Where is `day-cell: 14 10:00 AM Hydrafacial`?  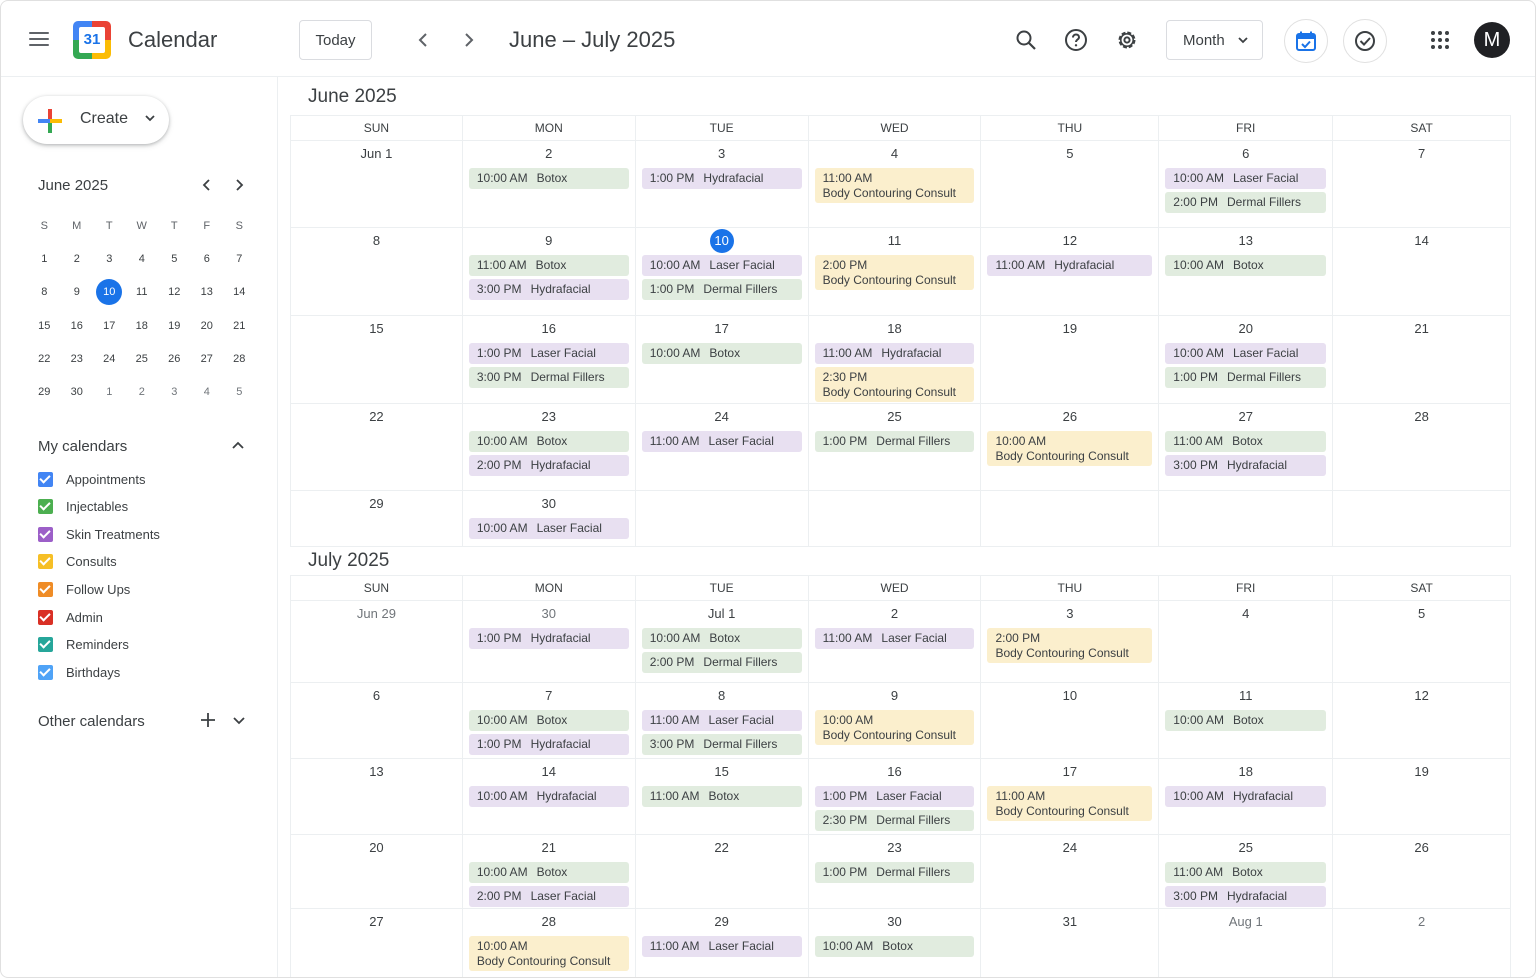
day-cell: 14 10:00 AM Hydrafacial is located at coordinates (549, 796).